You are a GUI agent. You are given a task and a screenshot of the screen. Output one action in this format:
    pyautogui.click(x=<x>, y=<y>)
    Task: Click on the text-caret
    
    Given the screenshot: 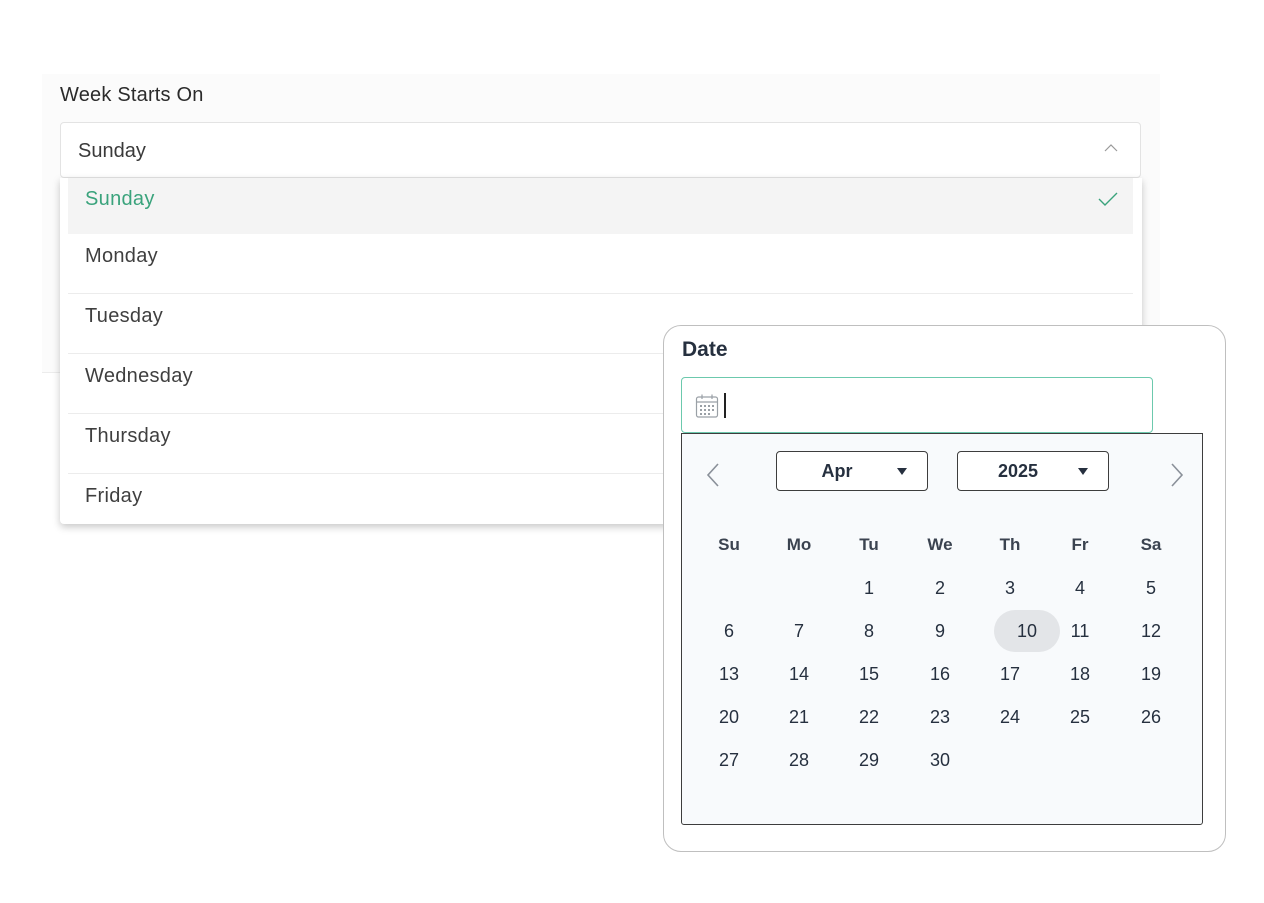 What is the action you would take?
    pyautogui.click(x=725, y=405)
    